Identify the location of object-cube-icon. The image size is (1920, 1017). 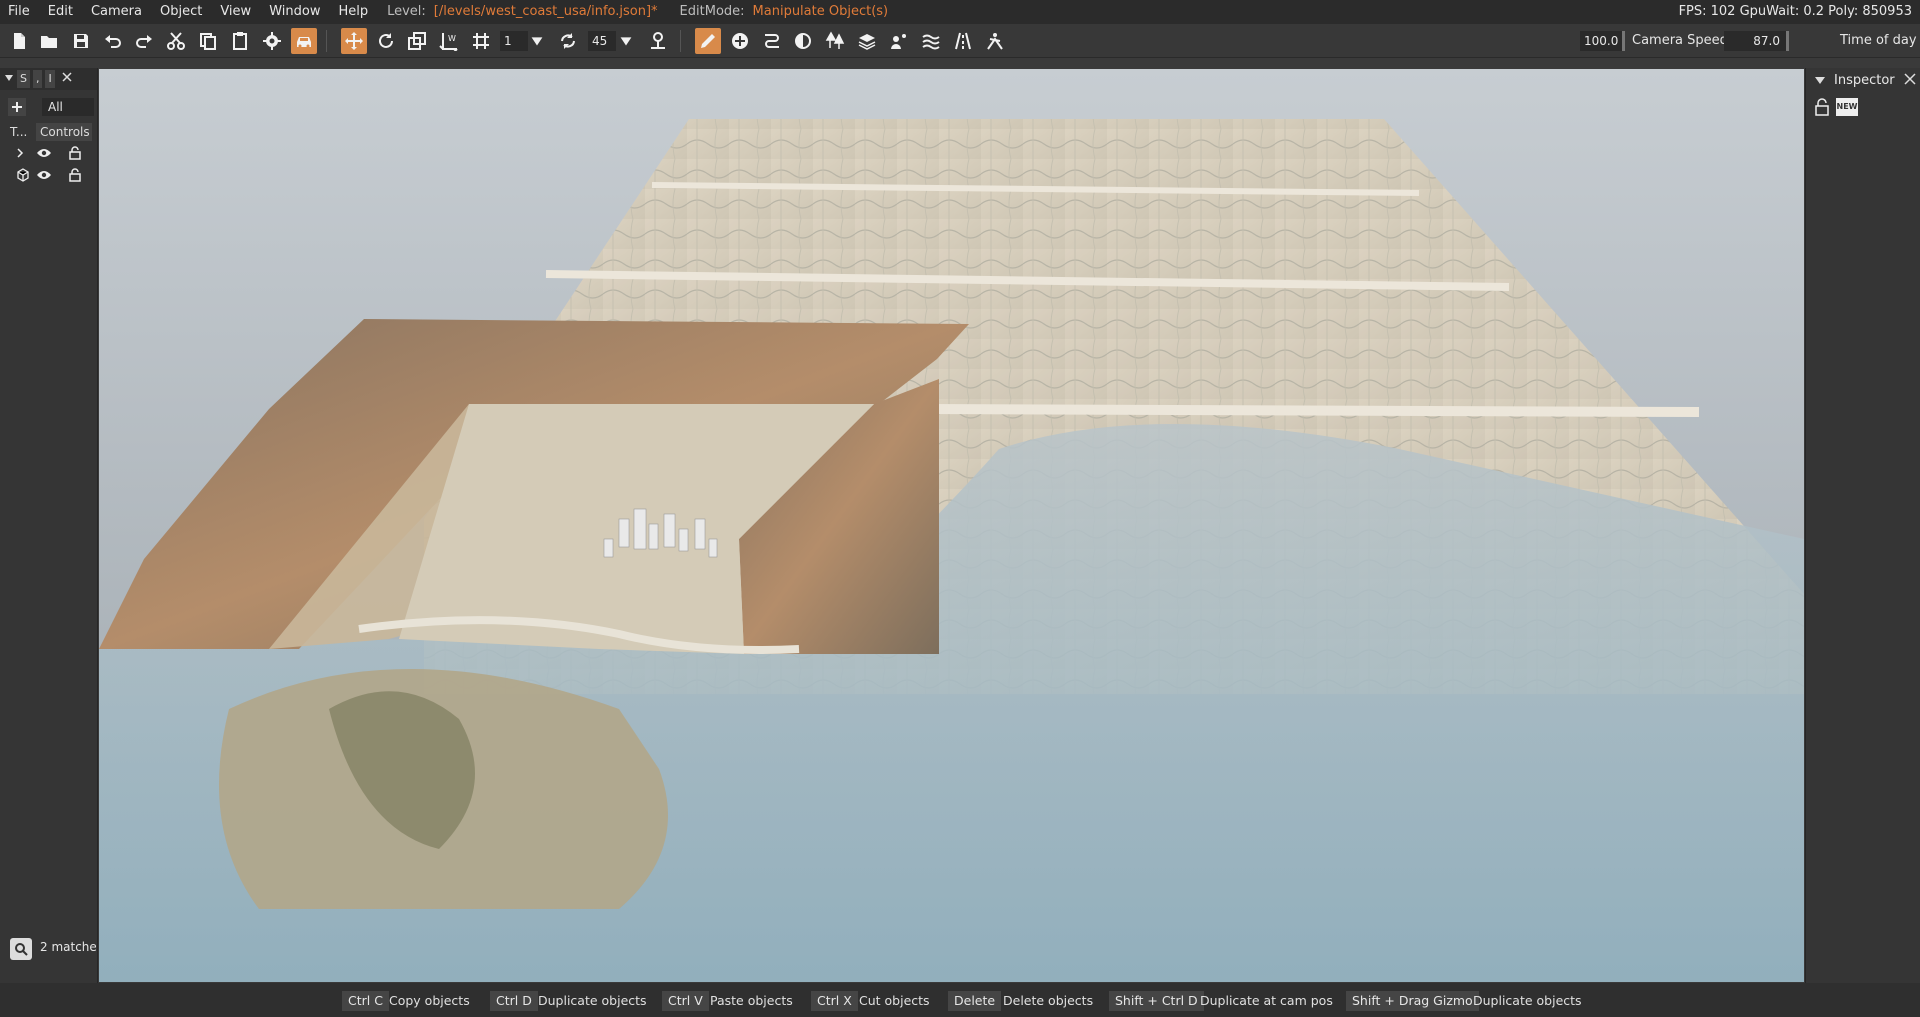
(23, 175).